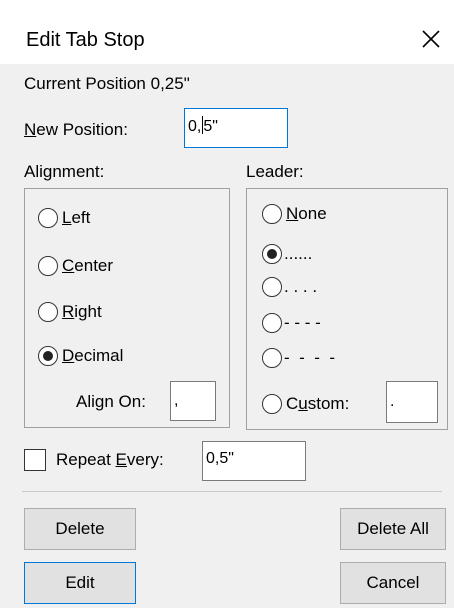 Image resolution: width=454 pixels, height=608 pixels. Describe the element at coordinates (76, 217) in the screenshot. I see `alignment-left-label: Left` at that location.